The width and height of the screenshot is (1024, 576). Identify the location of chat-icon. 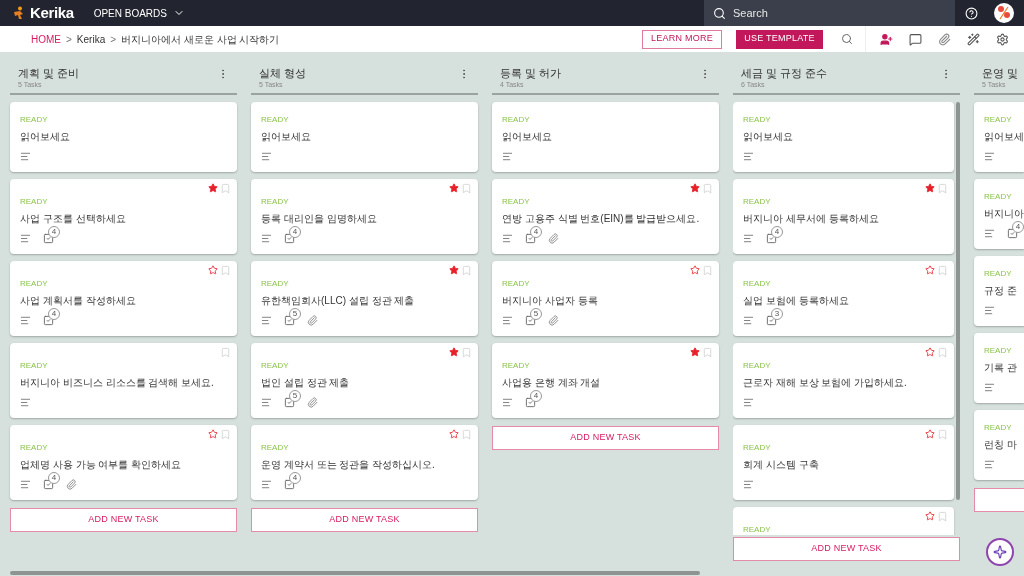
(915, 39).